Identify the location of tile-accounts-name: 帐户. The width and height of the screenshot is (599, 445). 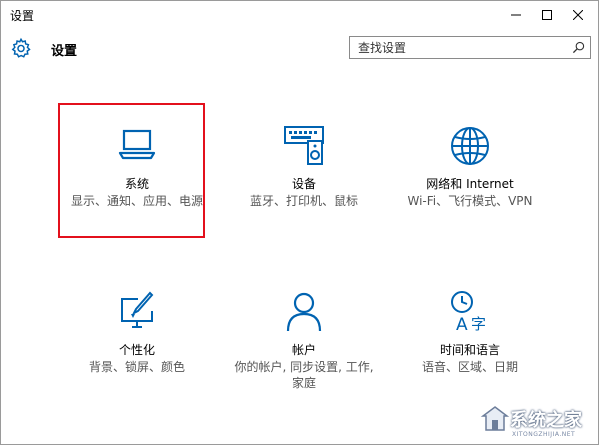
(303, 350).